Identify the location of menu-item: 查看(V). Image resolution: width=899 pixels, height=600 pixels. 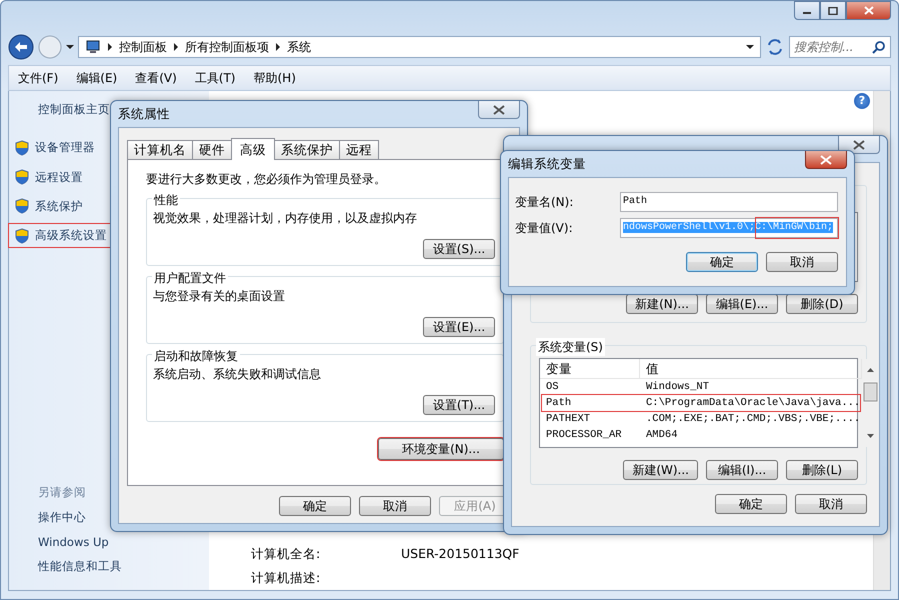
(156, 78).